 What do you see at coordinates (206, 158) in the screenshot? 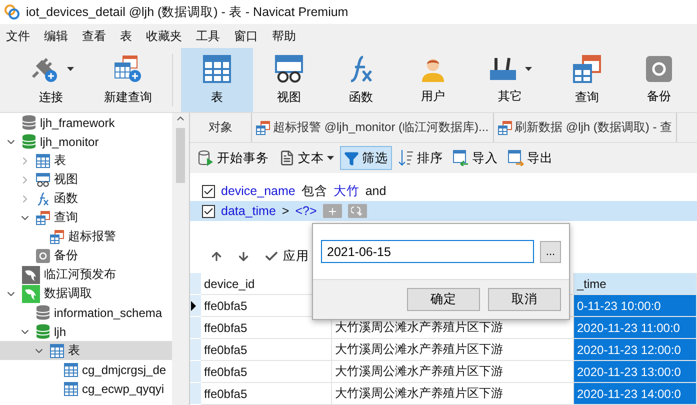
I see `database-play-icon` at bounding box center [206, 158].